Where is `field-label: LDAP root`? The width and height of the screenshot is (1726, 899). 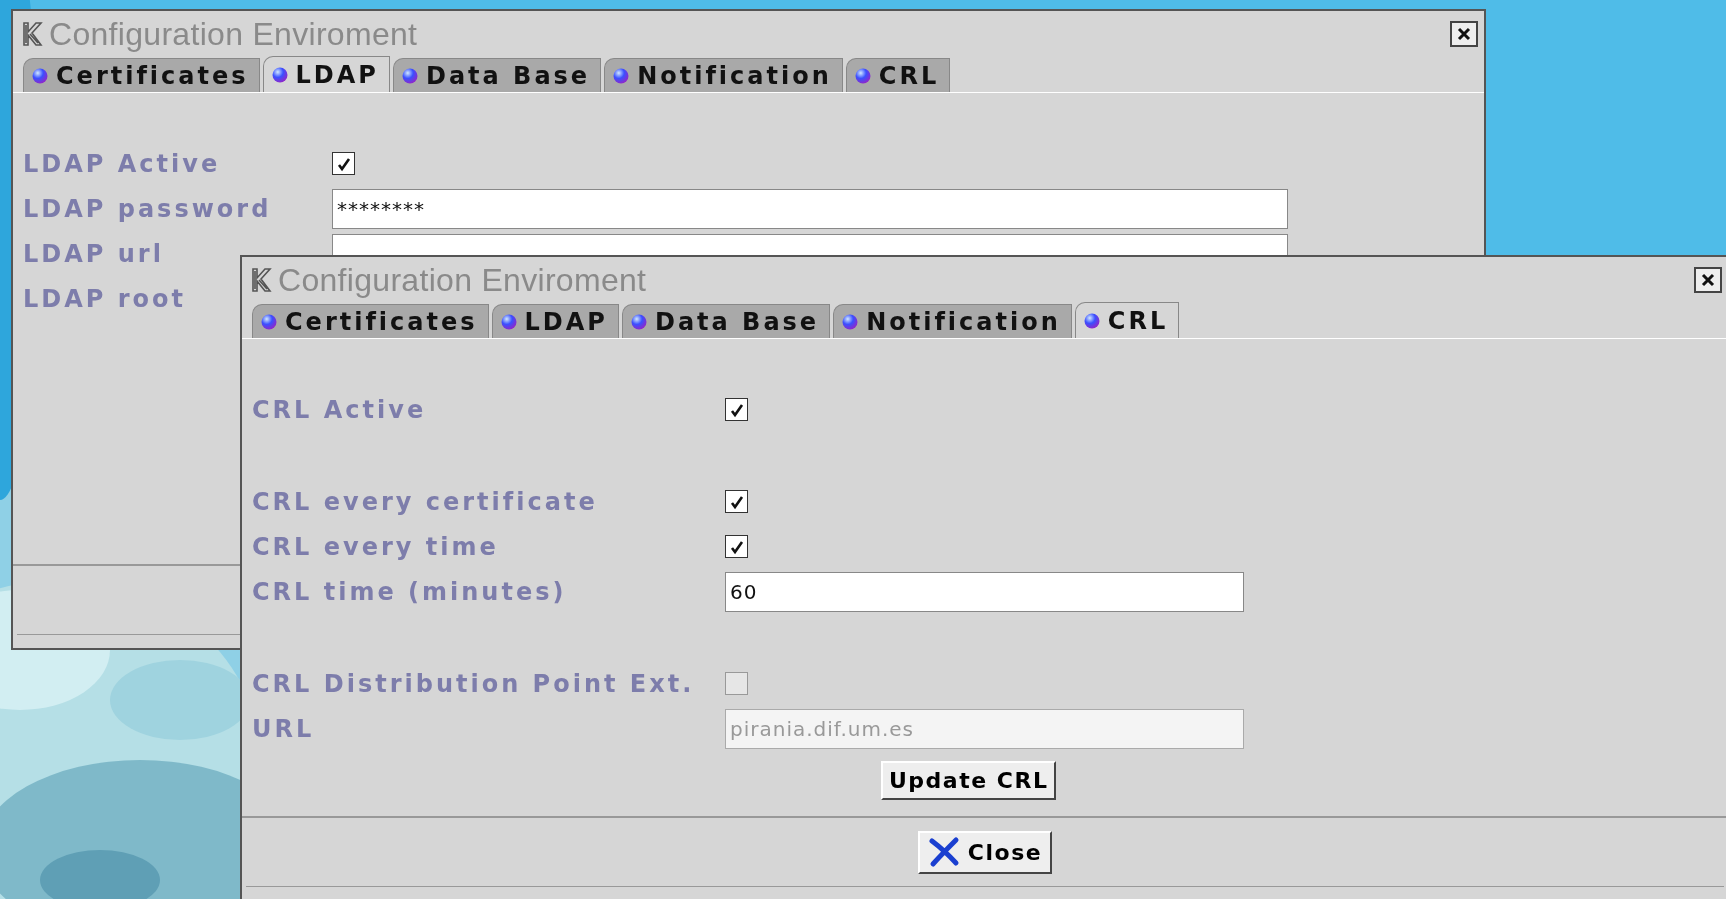
field-label: LDAP root is located at coordinates (105, 298).